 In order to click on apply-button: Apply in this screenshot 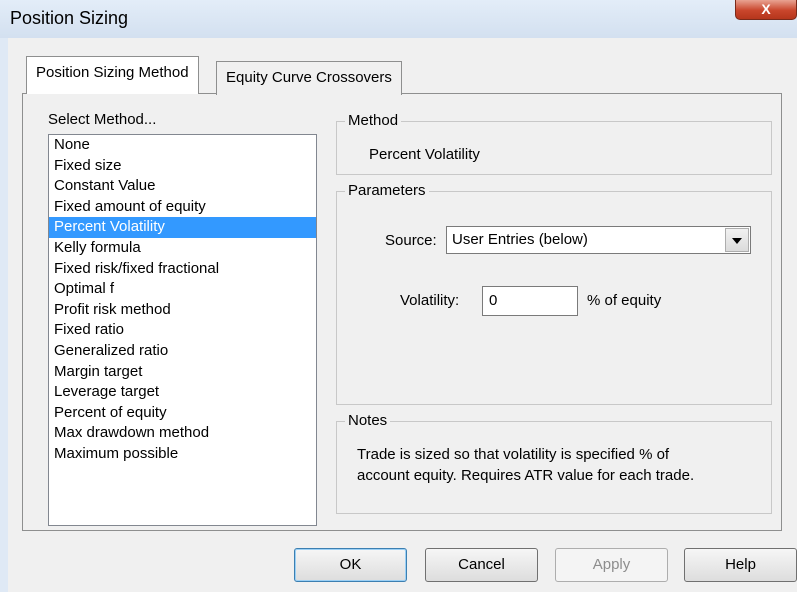, I will do `click(611, 565)`.